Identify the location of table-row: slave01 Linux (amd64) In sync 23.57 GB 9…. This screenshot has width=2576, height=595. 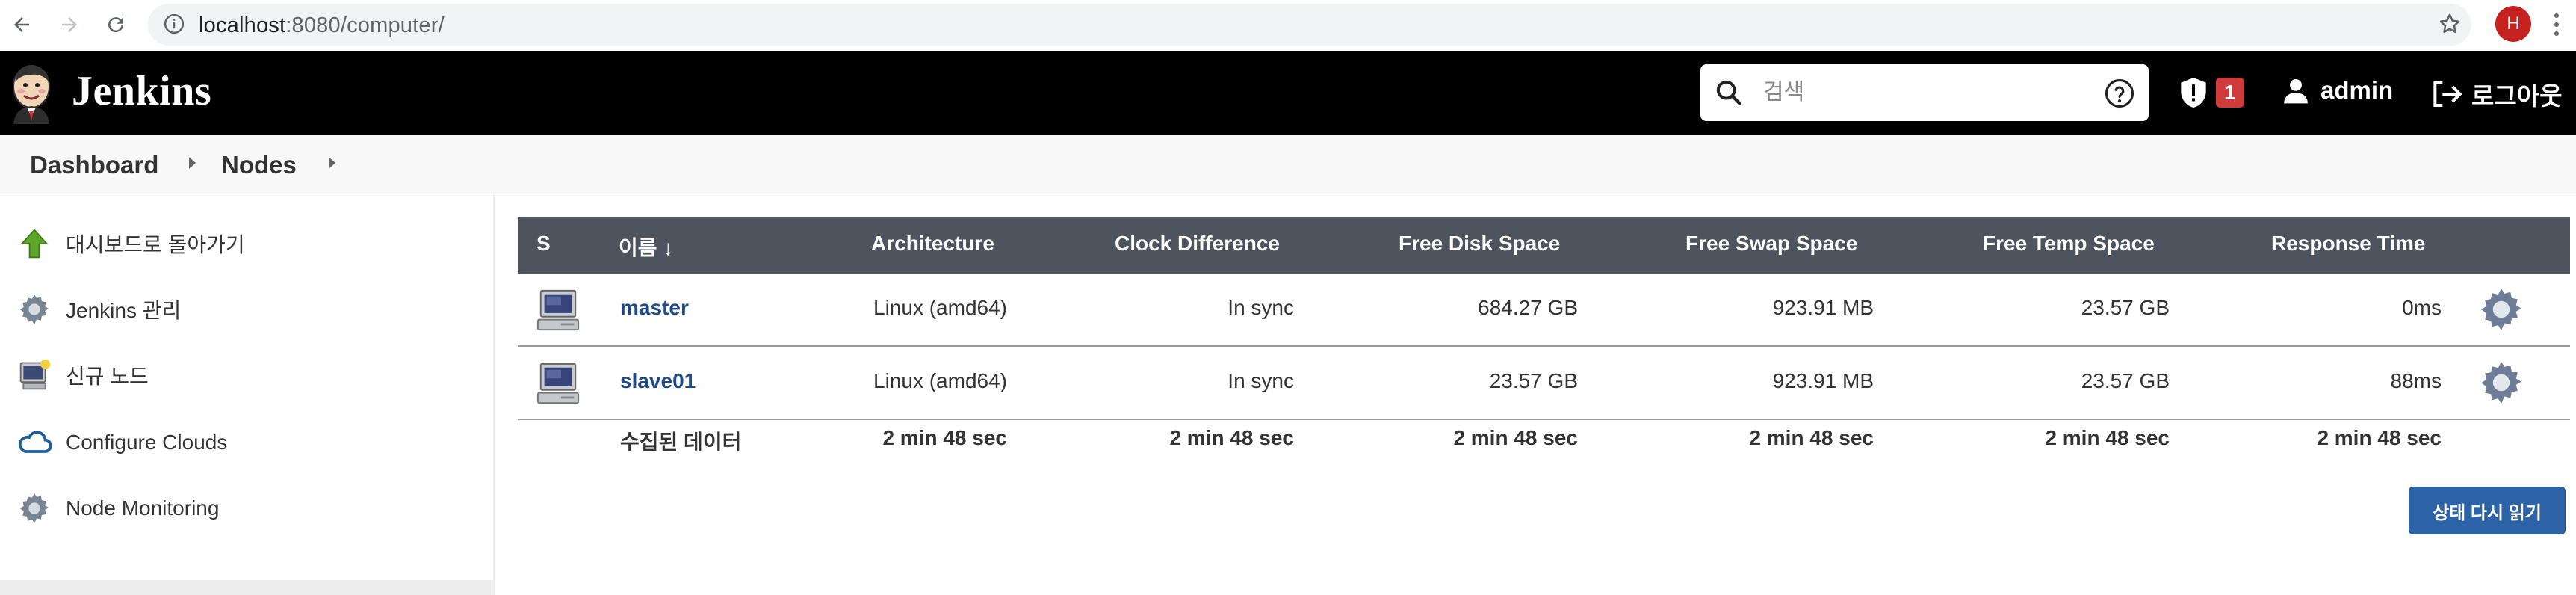
(1544, 384).